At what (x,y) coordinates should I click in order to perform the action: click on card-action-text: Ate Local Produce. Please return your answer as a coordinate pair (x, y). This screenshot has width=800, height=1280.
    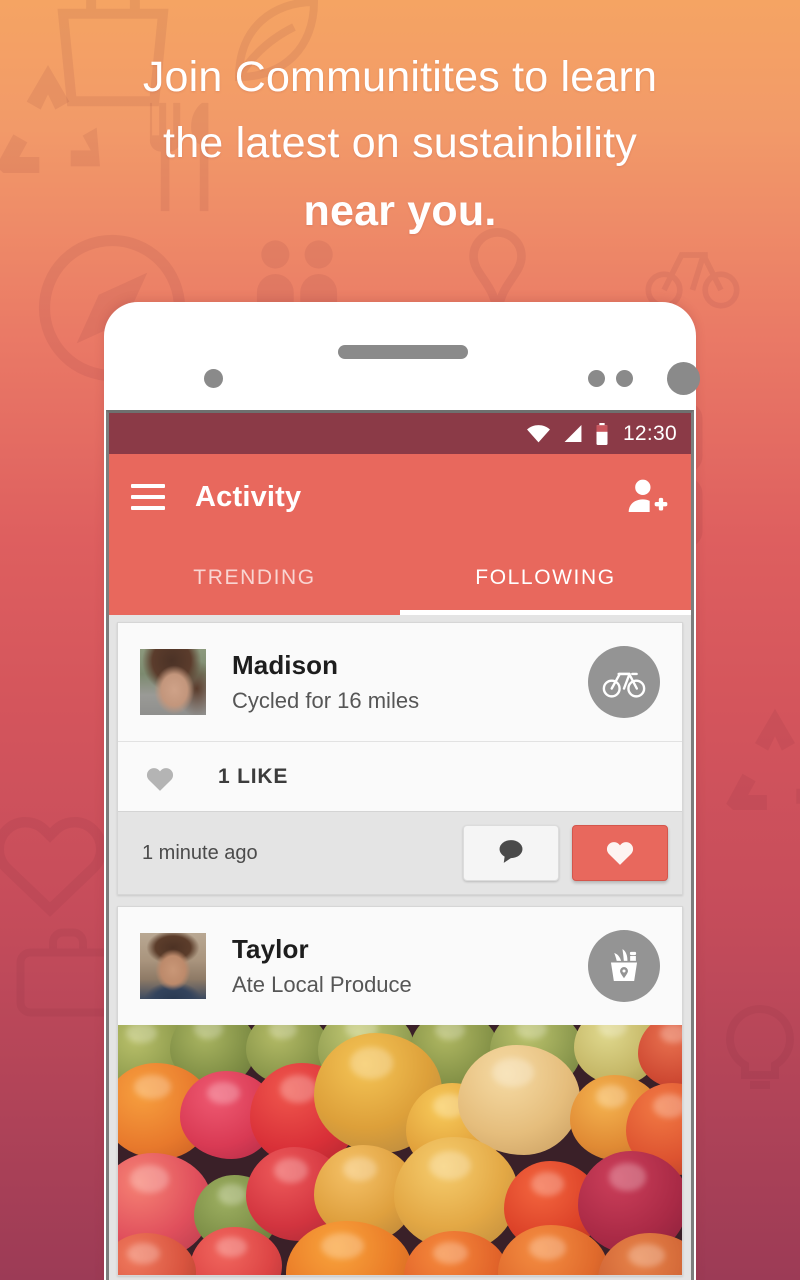
    Looking at the image, I should click on (322, 984).